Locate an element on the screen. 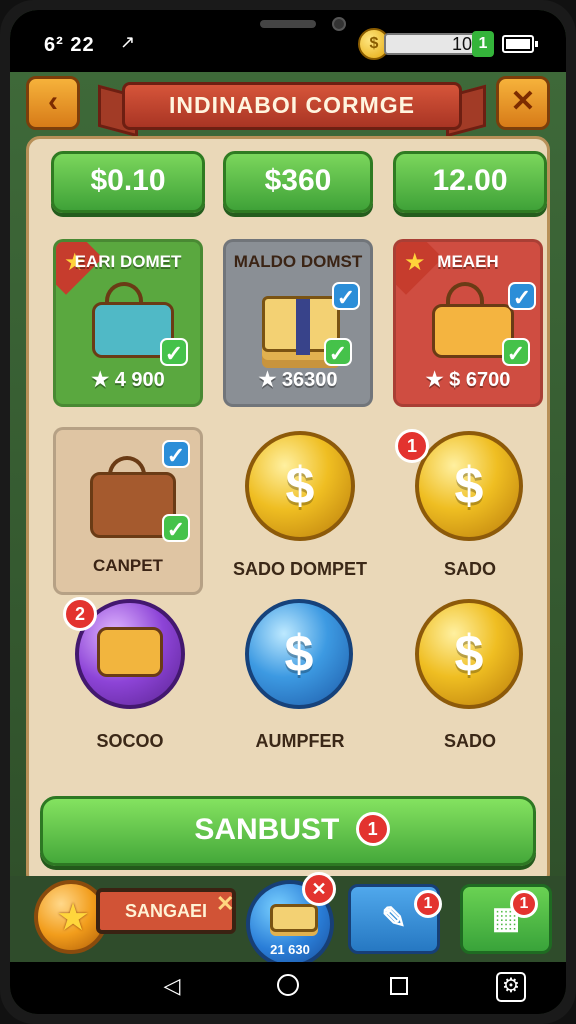  coin-item-2: $ is located at coordinates (469, 486).